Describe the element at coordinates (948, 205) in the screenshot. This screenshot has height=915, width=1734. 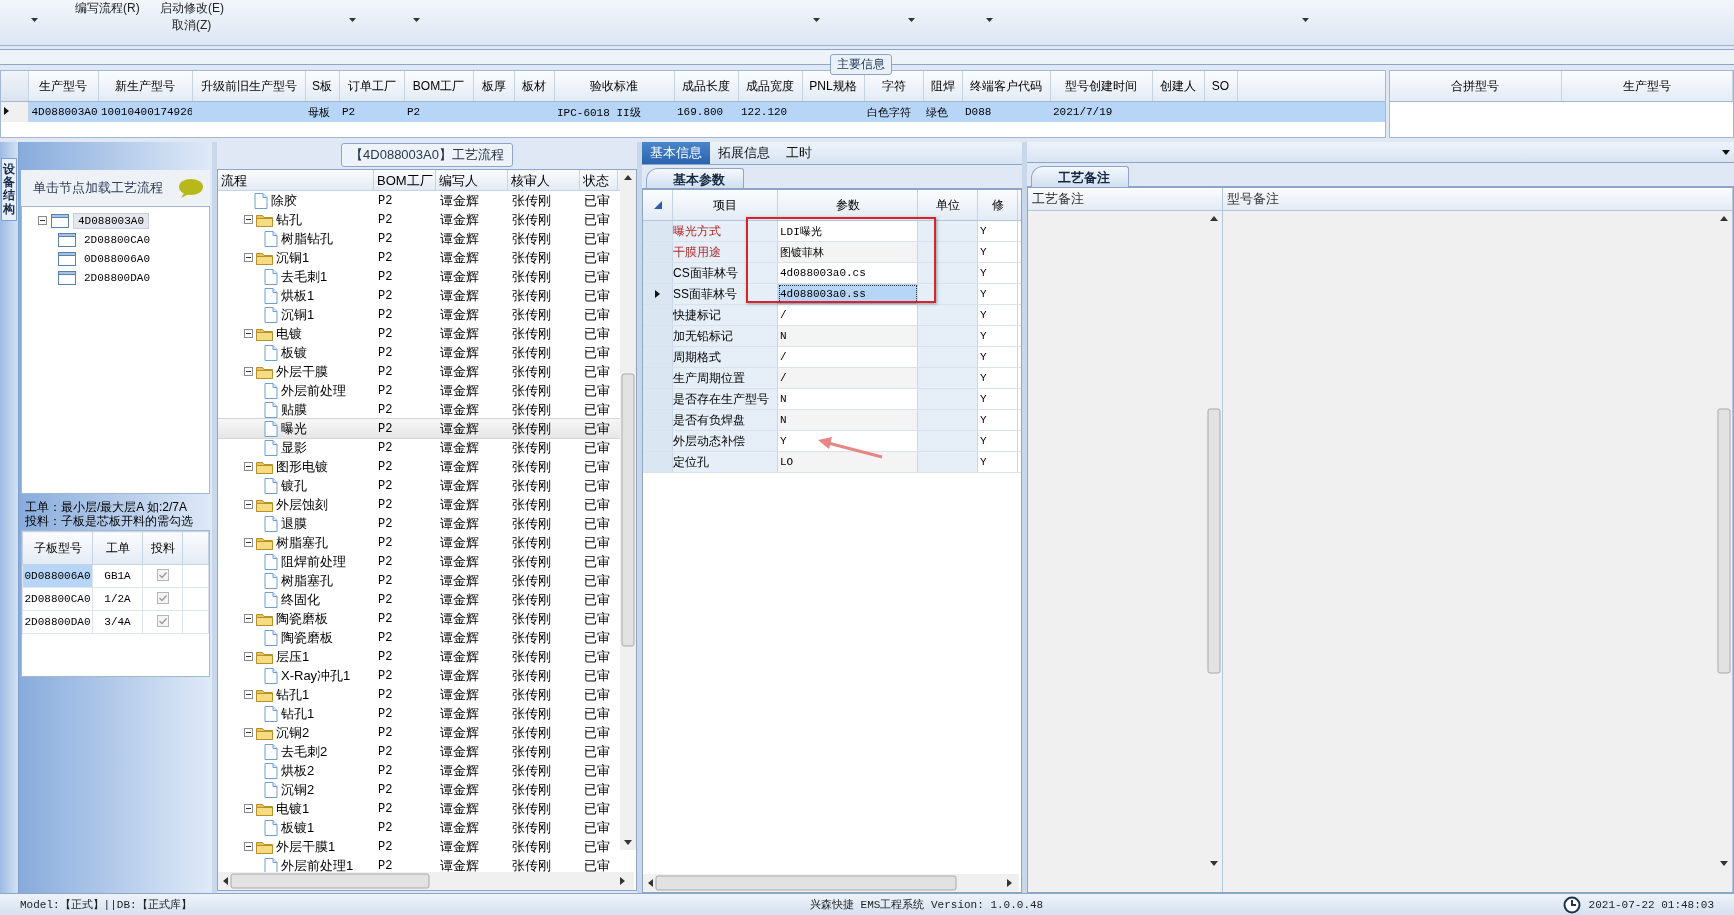
I see `column-header: 单位` at that location.